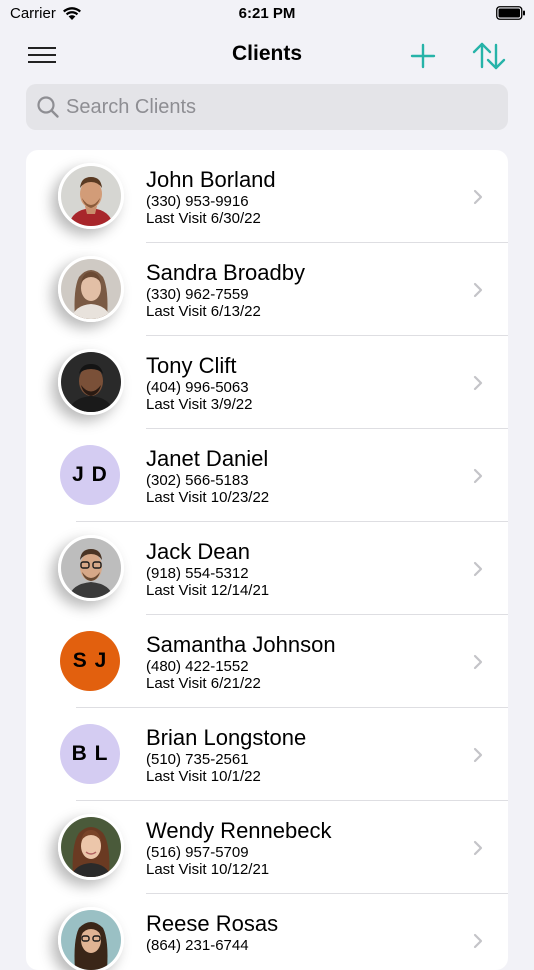 Image resolution: width=534 pixels, height=970 pixels. Describe the element at coordinates (212, 923) in the screenshot. I see `client-name: Reese Rosas` at that location.